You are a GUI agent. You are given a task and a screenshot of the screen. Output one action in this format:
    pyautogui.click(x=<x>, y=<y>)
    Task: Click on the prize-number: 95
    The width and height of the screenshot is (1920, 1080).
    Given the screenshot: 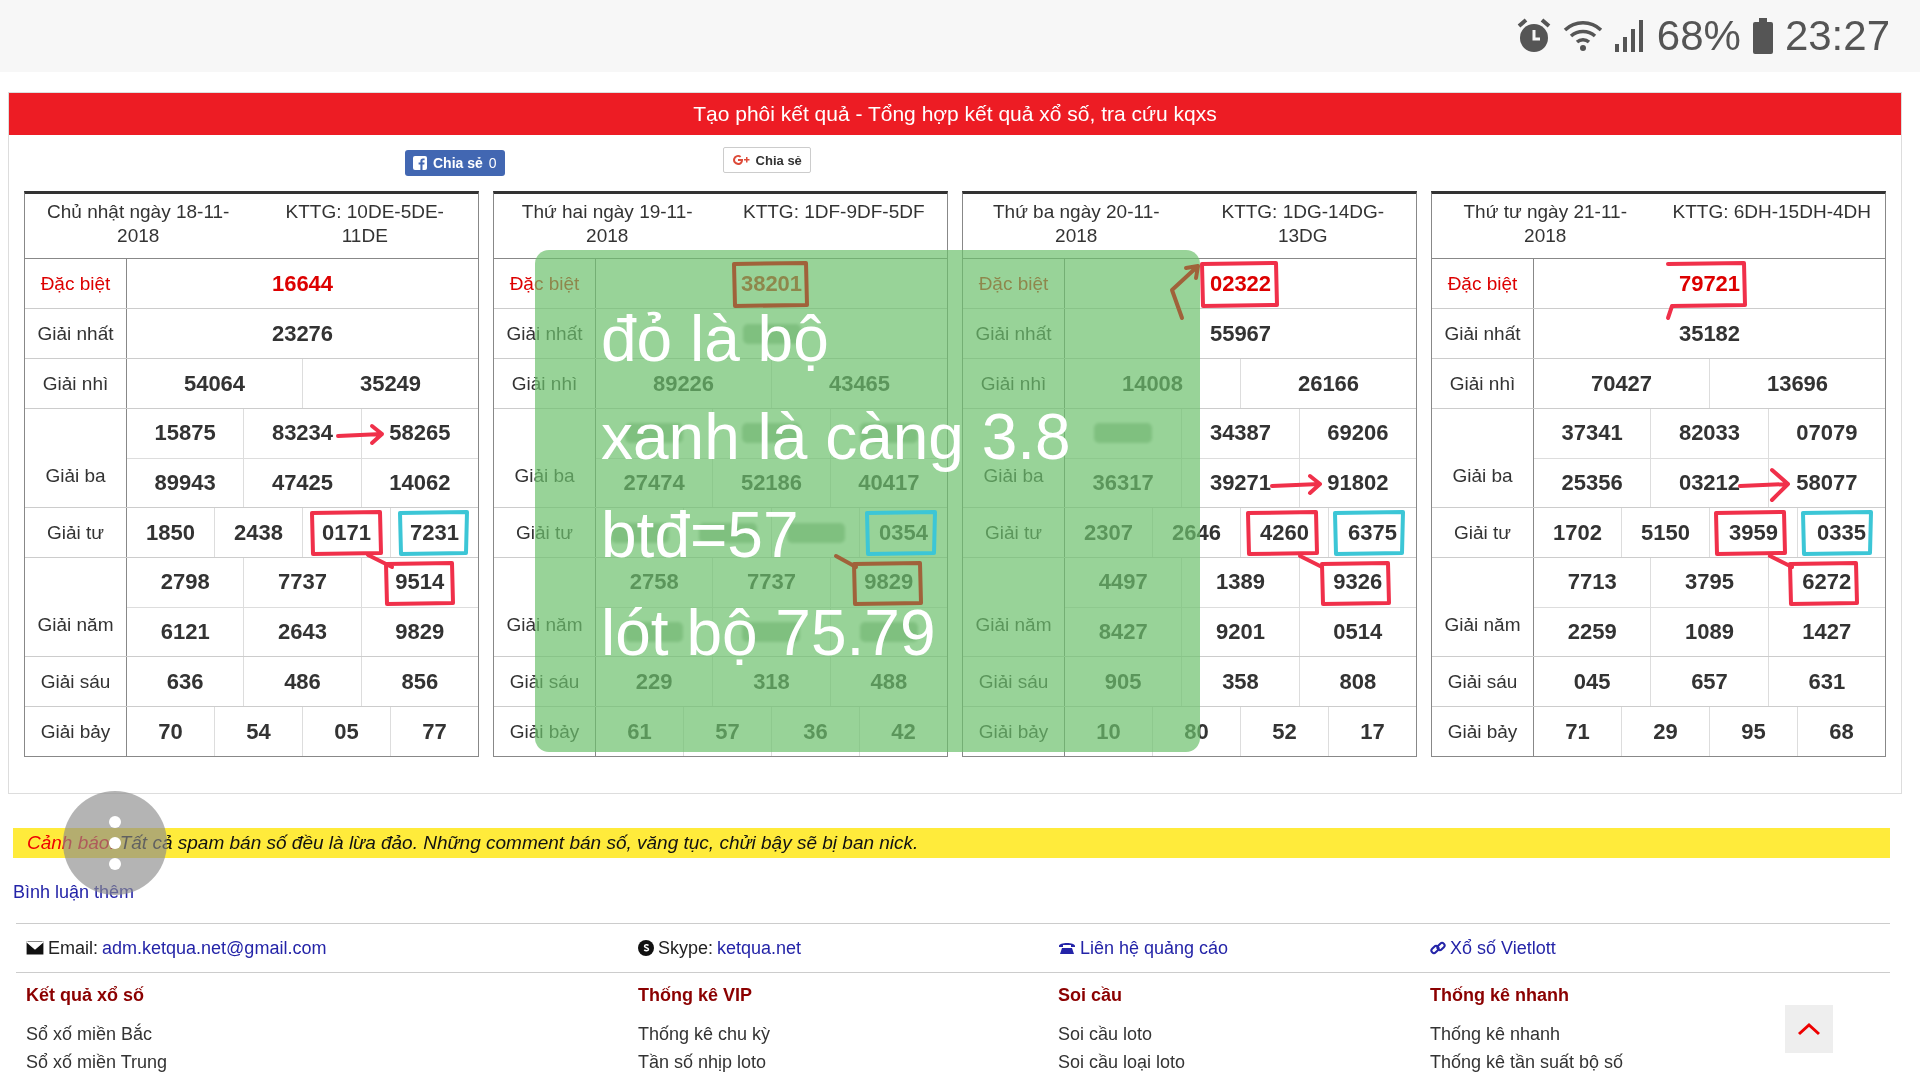 What is the action you would take?
    pyautogui.click(x=1753, y=731)
    